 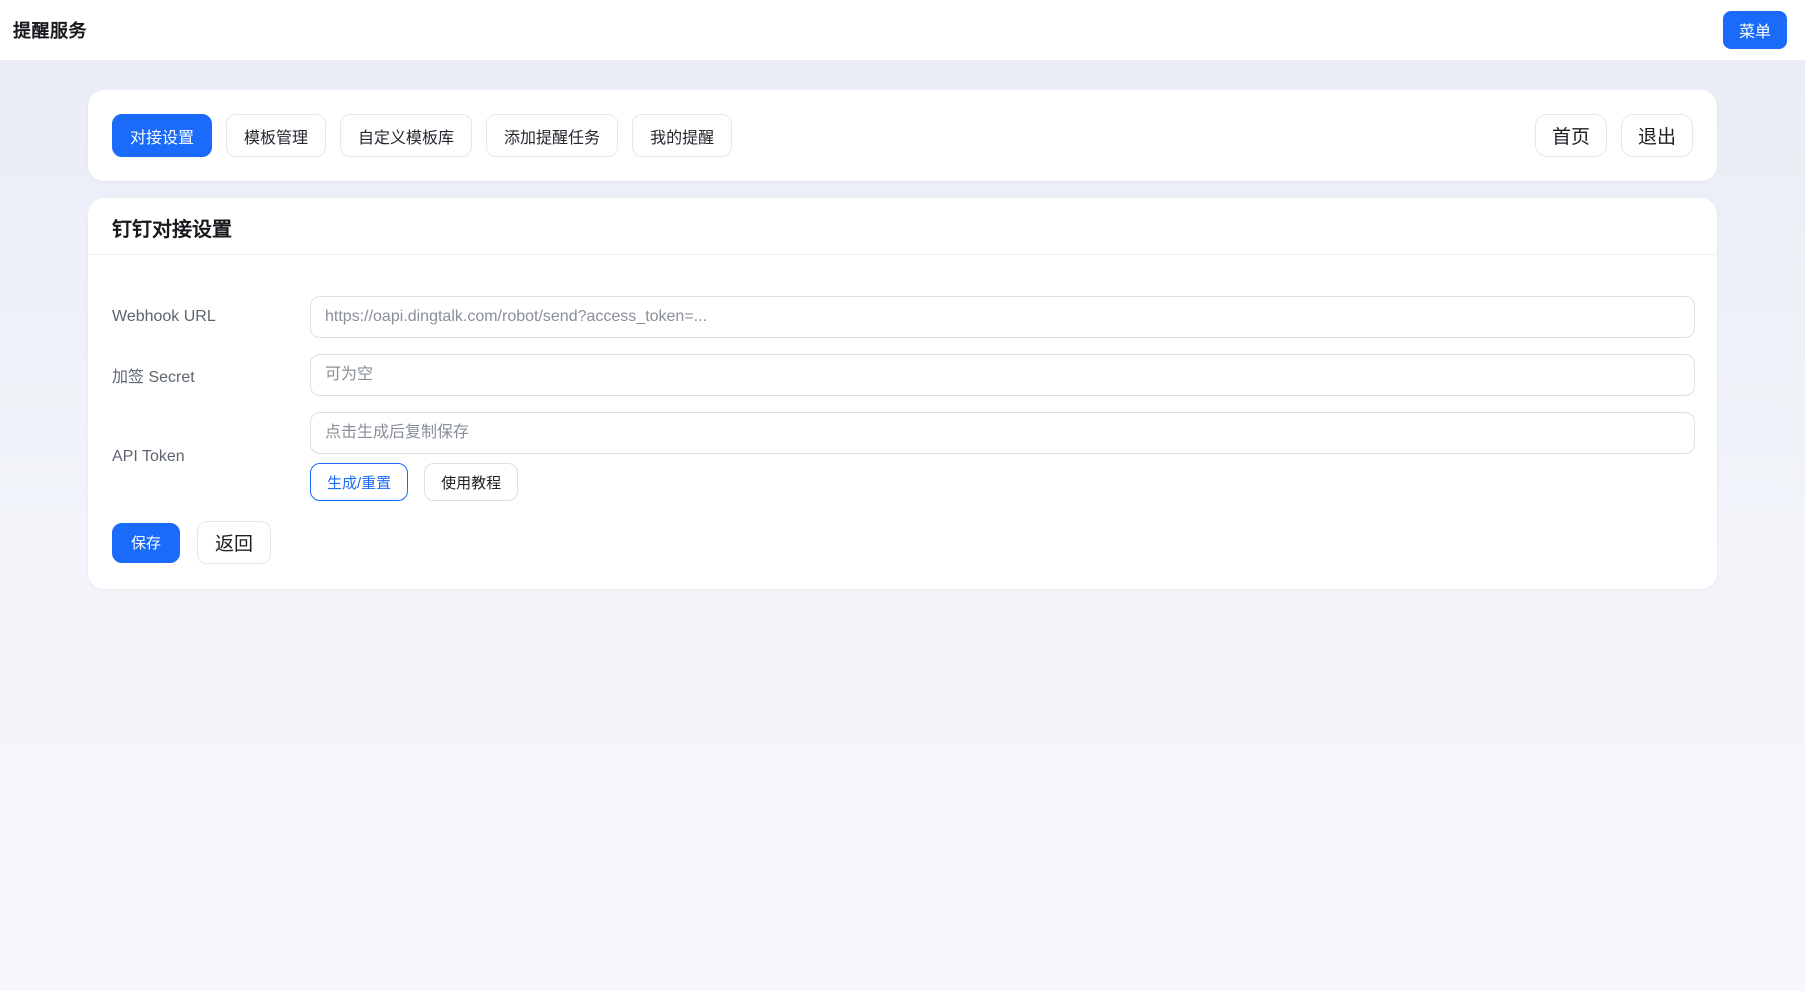 I want to click on save-button: 保存, so click(x=146, y=542).